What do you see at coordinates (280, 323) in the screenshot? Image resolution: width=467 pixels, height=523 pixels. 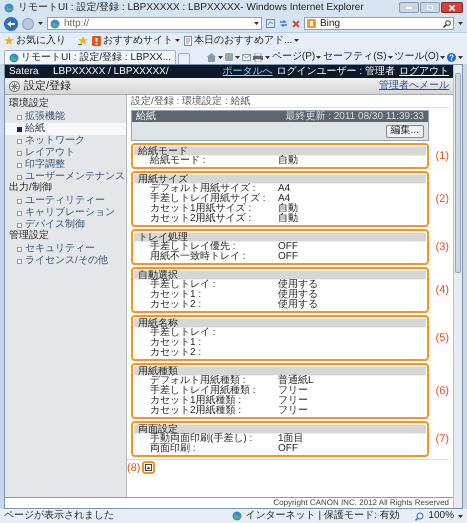 I see `section-header: 用紙名称` at bounding box center [280, 323].